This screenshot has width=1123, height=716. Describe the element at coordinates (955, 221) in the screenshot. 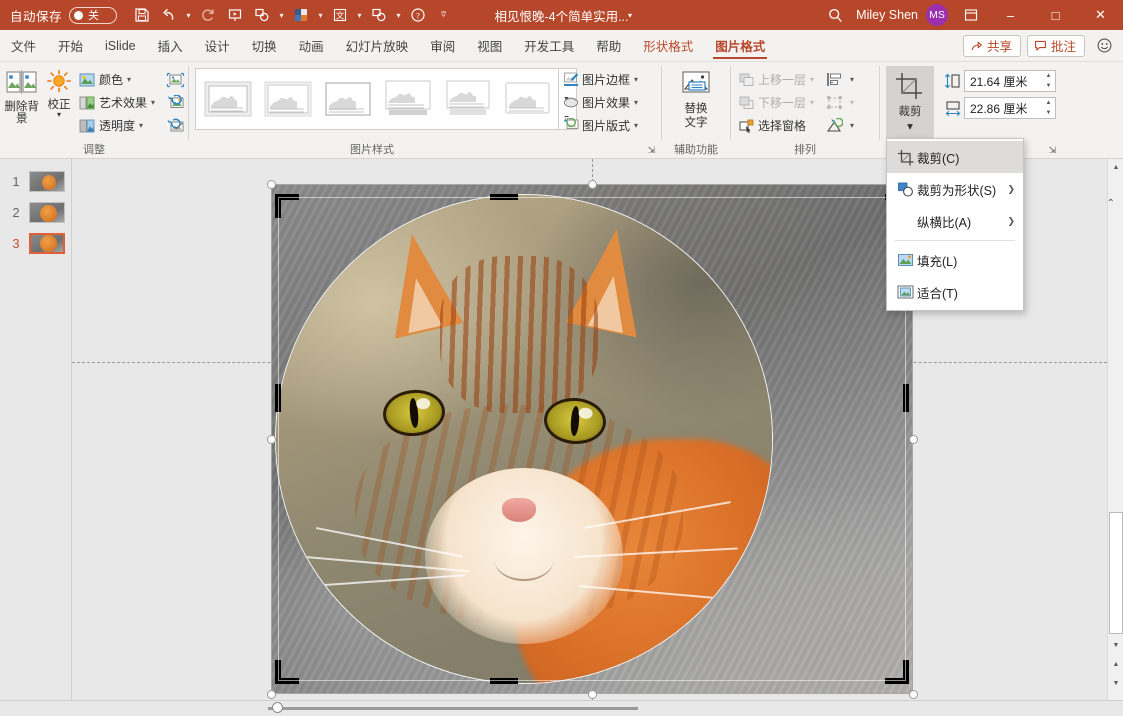

I see `menu-item-aspect-ratio: 纵横比(A) ❯` at that location.